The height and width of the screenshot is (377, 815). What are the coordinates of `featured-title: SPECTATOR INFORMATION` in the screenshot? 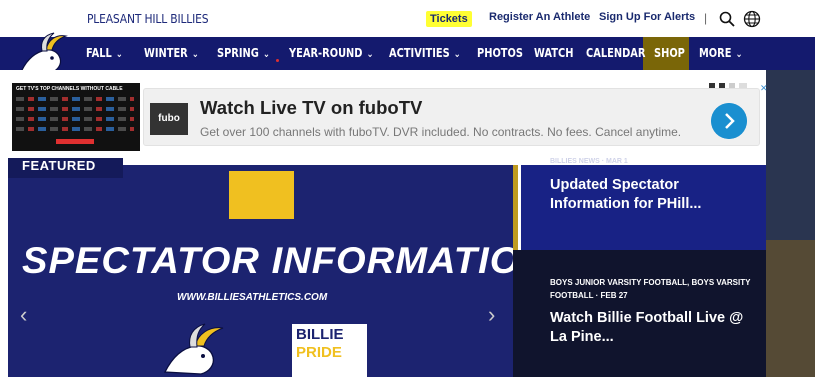 It's located at (285, 260).